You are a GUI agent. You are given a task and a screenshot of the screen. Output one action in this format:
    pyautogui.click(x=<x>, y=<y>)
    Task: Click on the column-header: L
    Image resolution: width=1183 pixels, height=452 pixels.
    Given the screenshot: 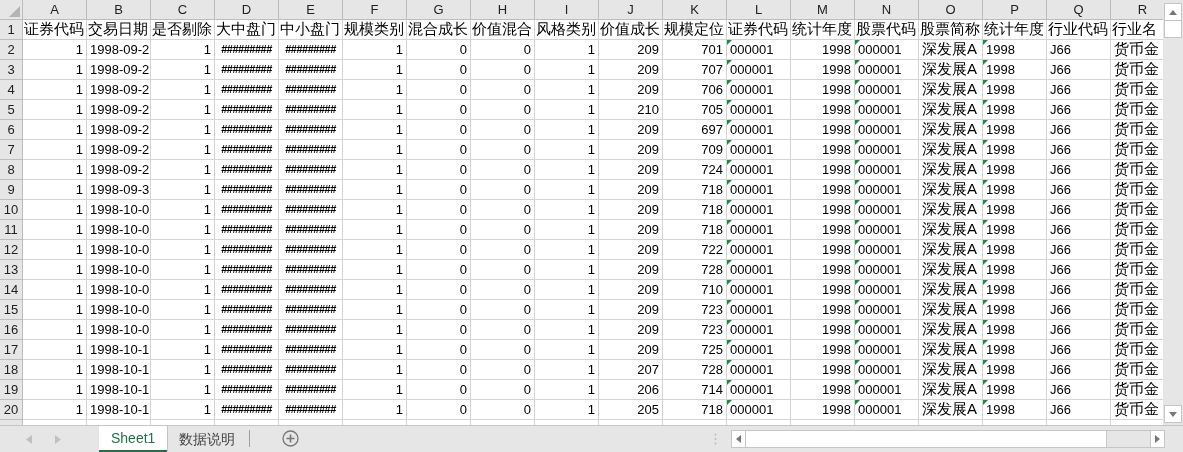 What is the action you would take?
    pyautogui.click(x=759, y=10)
    